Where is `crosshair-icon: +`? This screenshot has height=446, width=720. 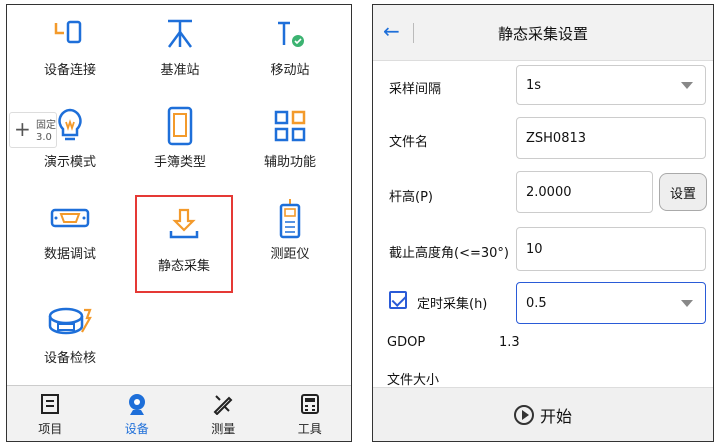
crosshair-icon: + is located at coordinates (22, 129).